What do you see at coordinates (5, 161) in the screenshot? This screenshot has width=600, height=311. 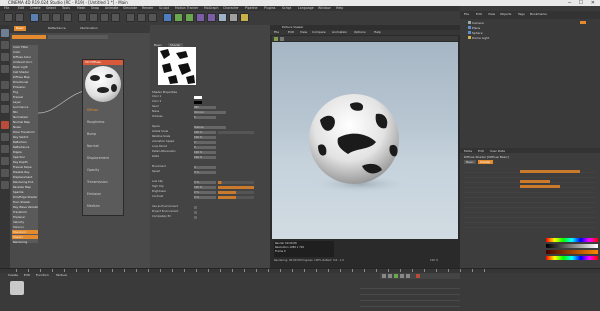 I see `lock-workplane-icon` at bounding box center [5, 161].